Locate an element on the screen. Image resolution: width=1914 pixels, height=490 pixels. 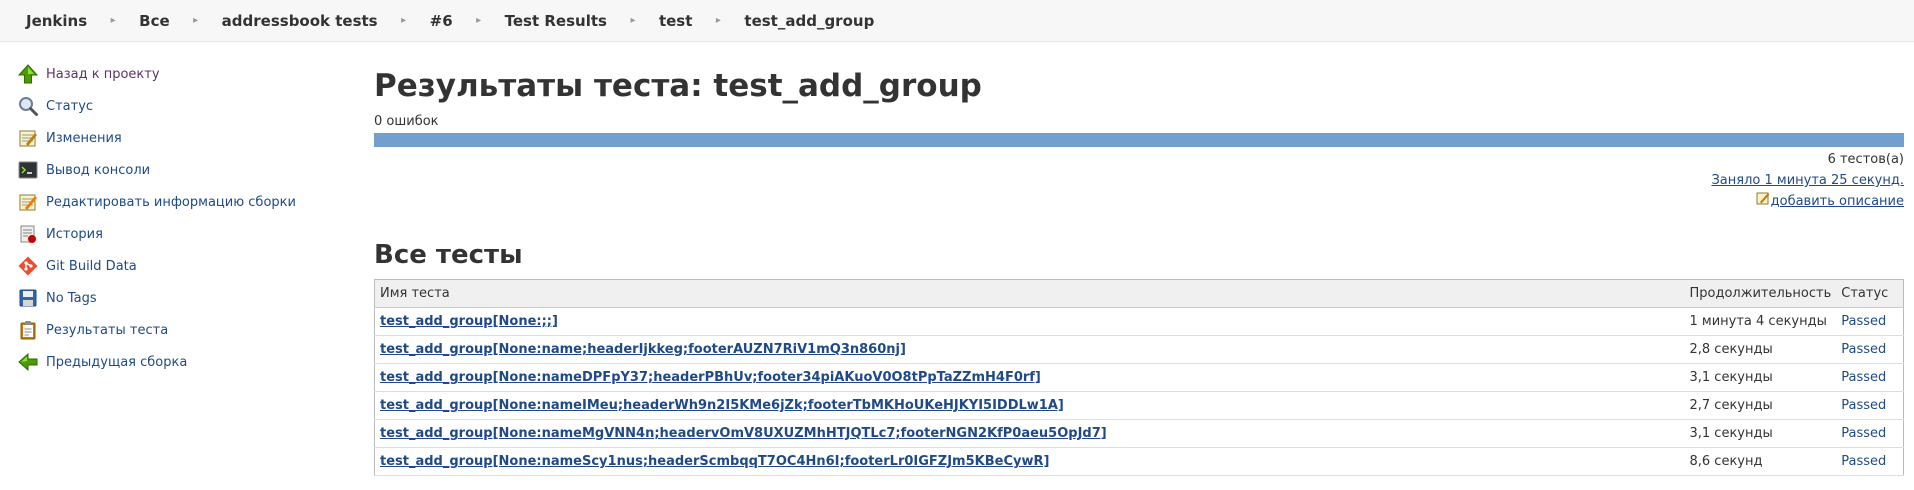
add-description: добавить описание is located at coordinates (1830, 201).